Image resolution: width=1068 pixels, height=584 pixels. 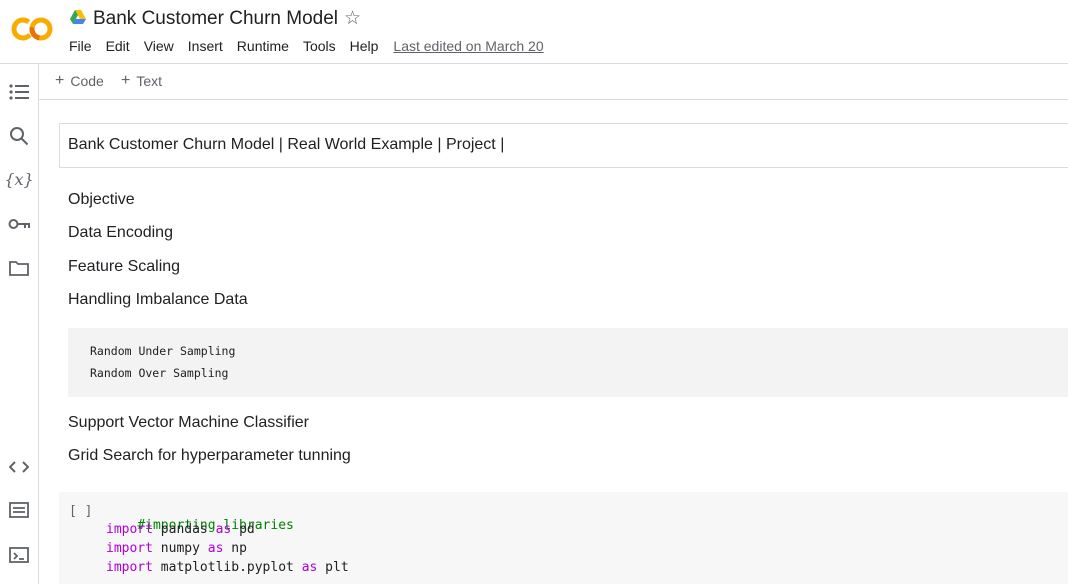 What do you see at coordinates (120, 232) in the screenshot?
I see `md-item-data-encoding: Data Encoding` at bounding box center [120, 232].